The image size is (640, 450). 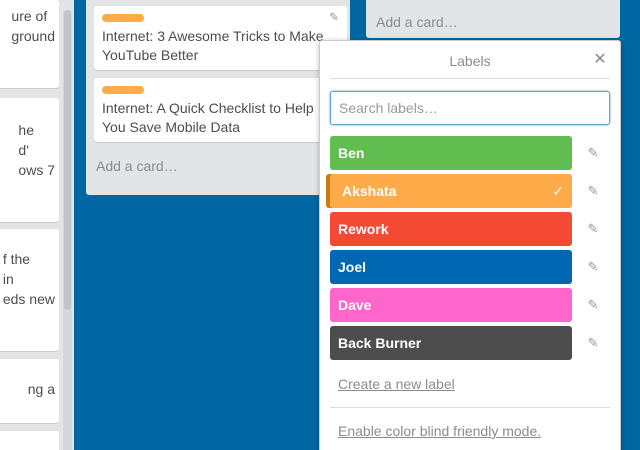 What do you see at coordinates (380, 343) in the screenshot?
I see `label-name: Back Burner` at bounding box center [380, 343].